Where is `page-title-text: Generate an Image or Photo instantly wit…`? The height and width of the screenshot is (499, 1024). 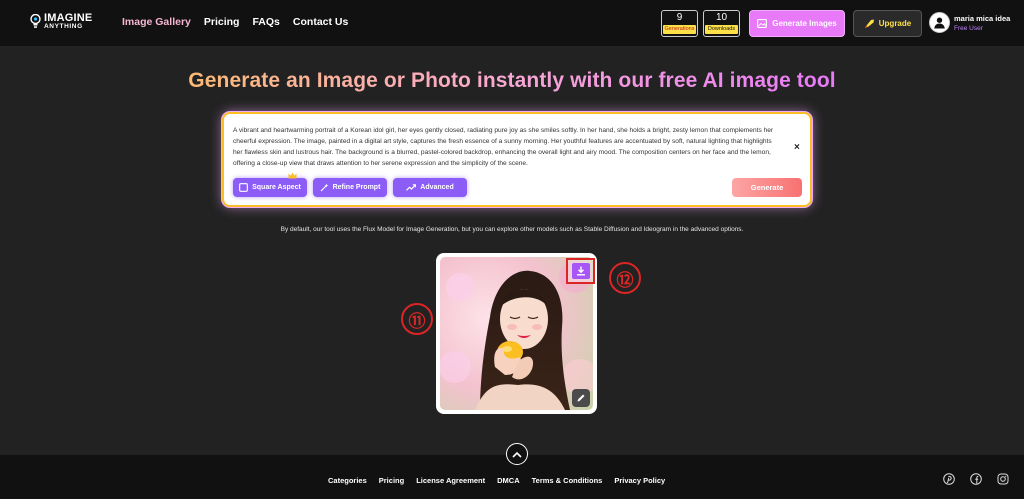
page-title-text: Generate an Image or Photo instantly wit… is located at coordinates (512, 80).